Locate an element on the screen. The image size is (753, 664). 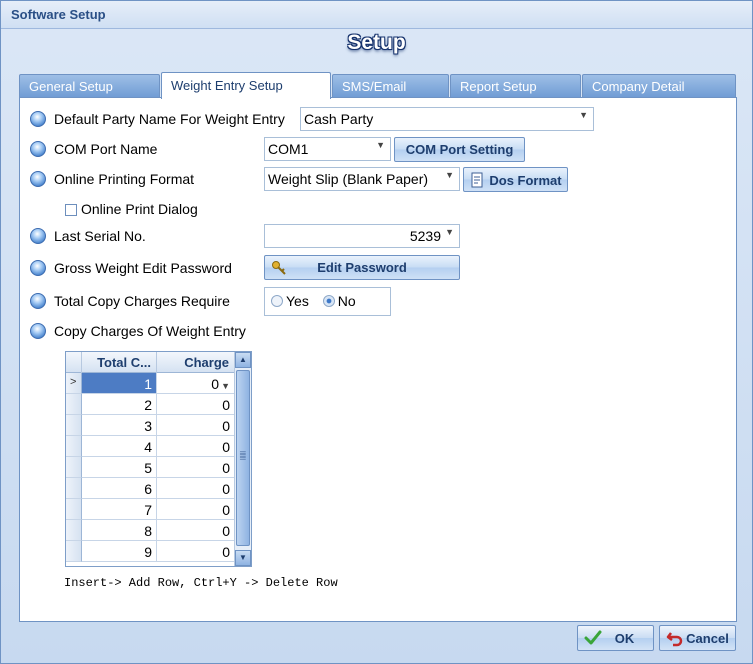
table-row: 6 0 is located at coordinates (150, 488).